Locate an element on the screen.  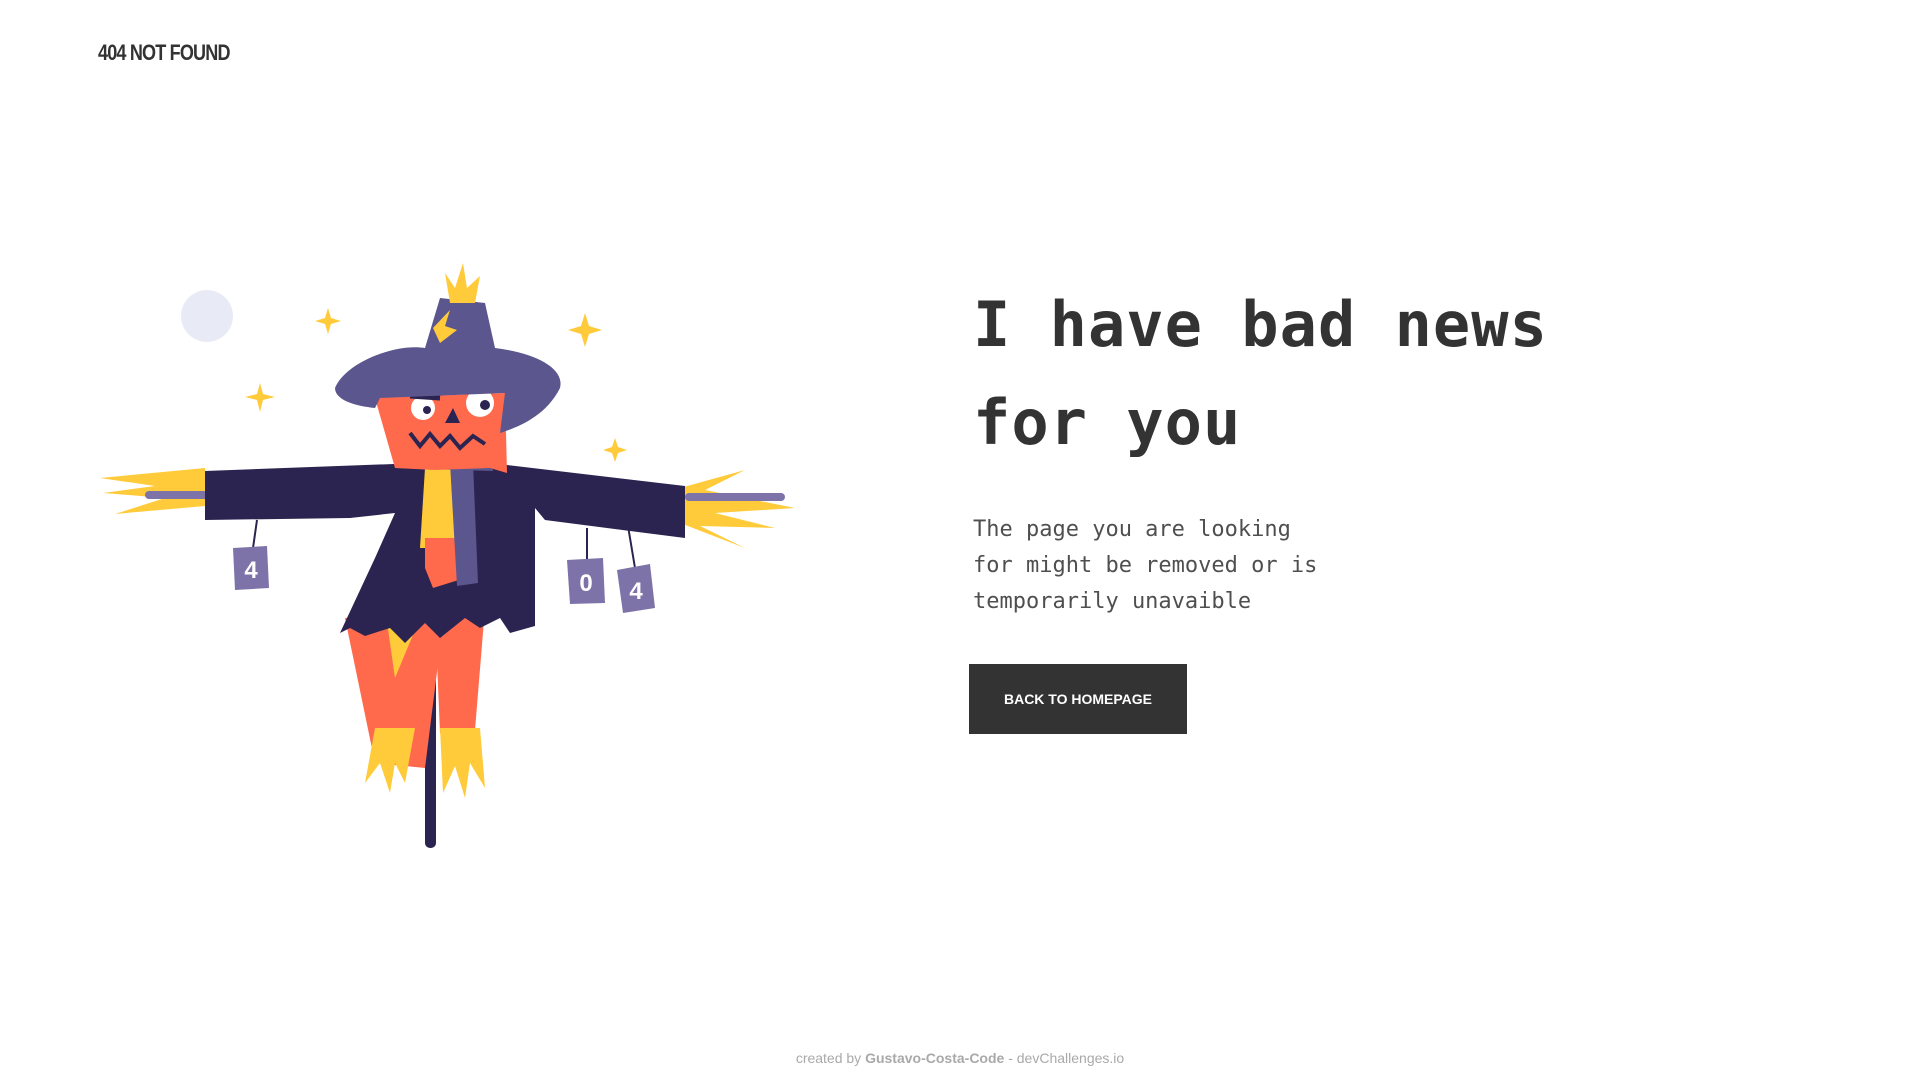
moon-icon is located at coordinates (207, 316).